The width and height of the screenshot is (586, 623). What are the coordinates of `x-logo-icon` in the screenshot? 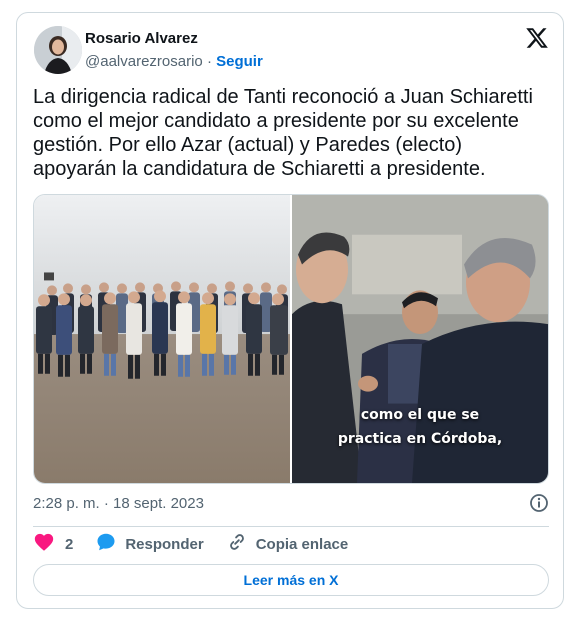 It's located at (537, 38).